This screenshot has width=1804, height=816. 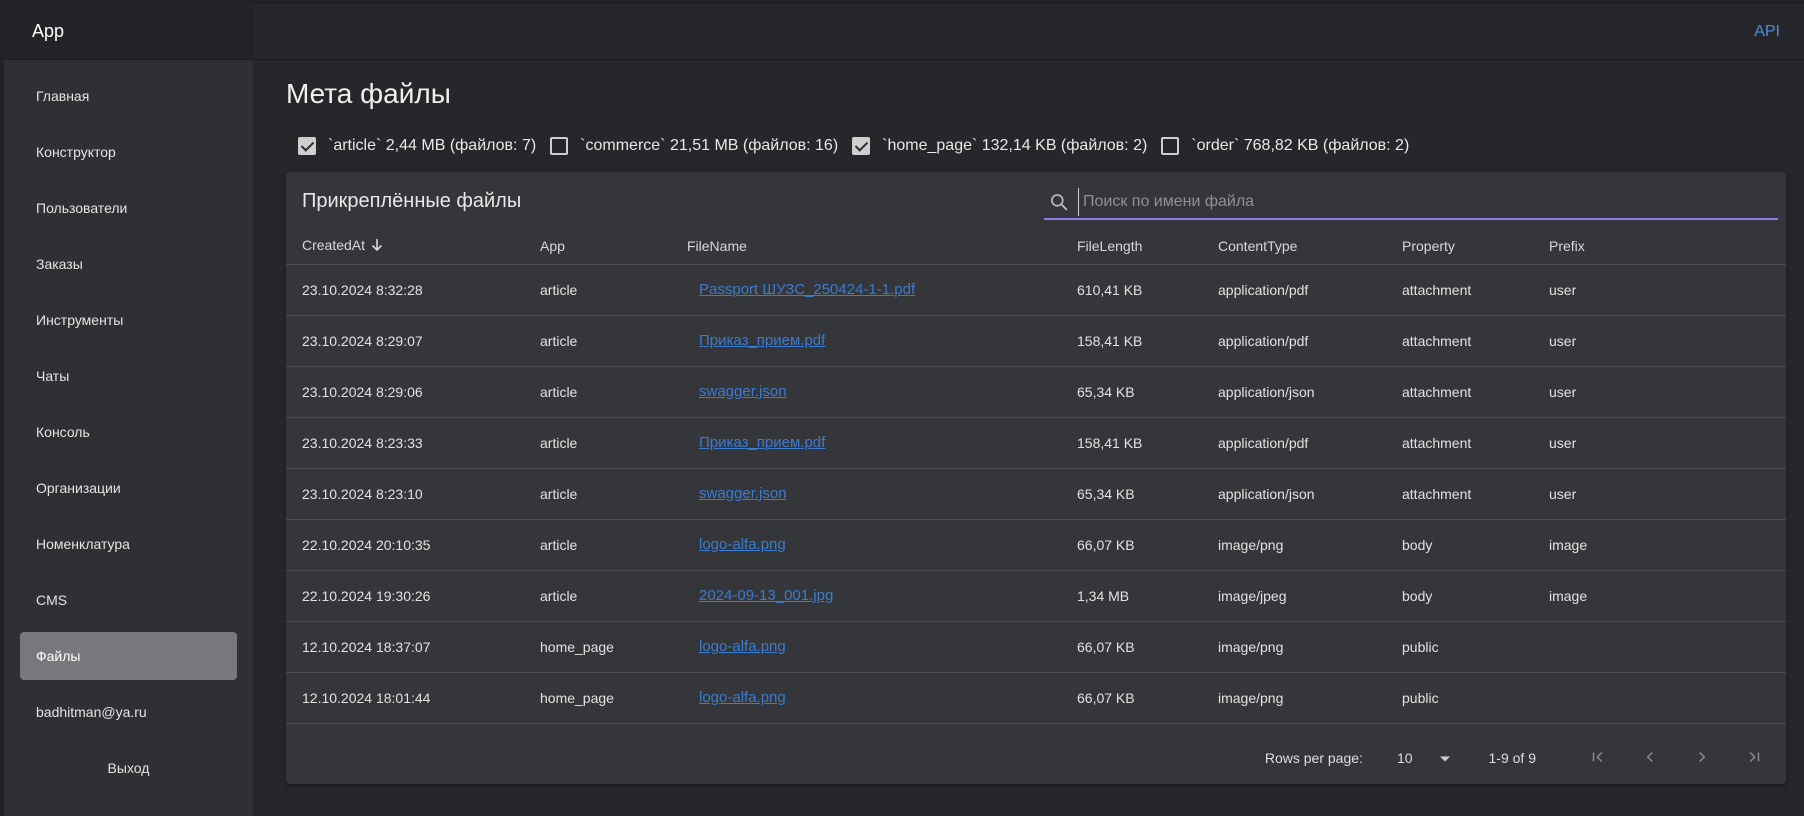 I want to click on chevron-left-icon, so click(x=1650, y=758).